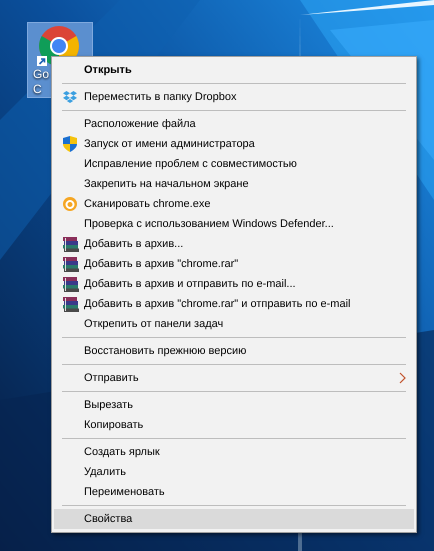 The width and height of the screenshot is (434, 551). I want to click on menu-item: Вырезать, so click(234, 405).